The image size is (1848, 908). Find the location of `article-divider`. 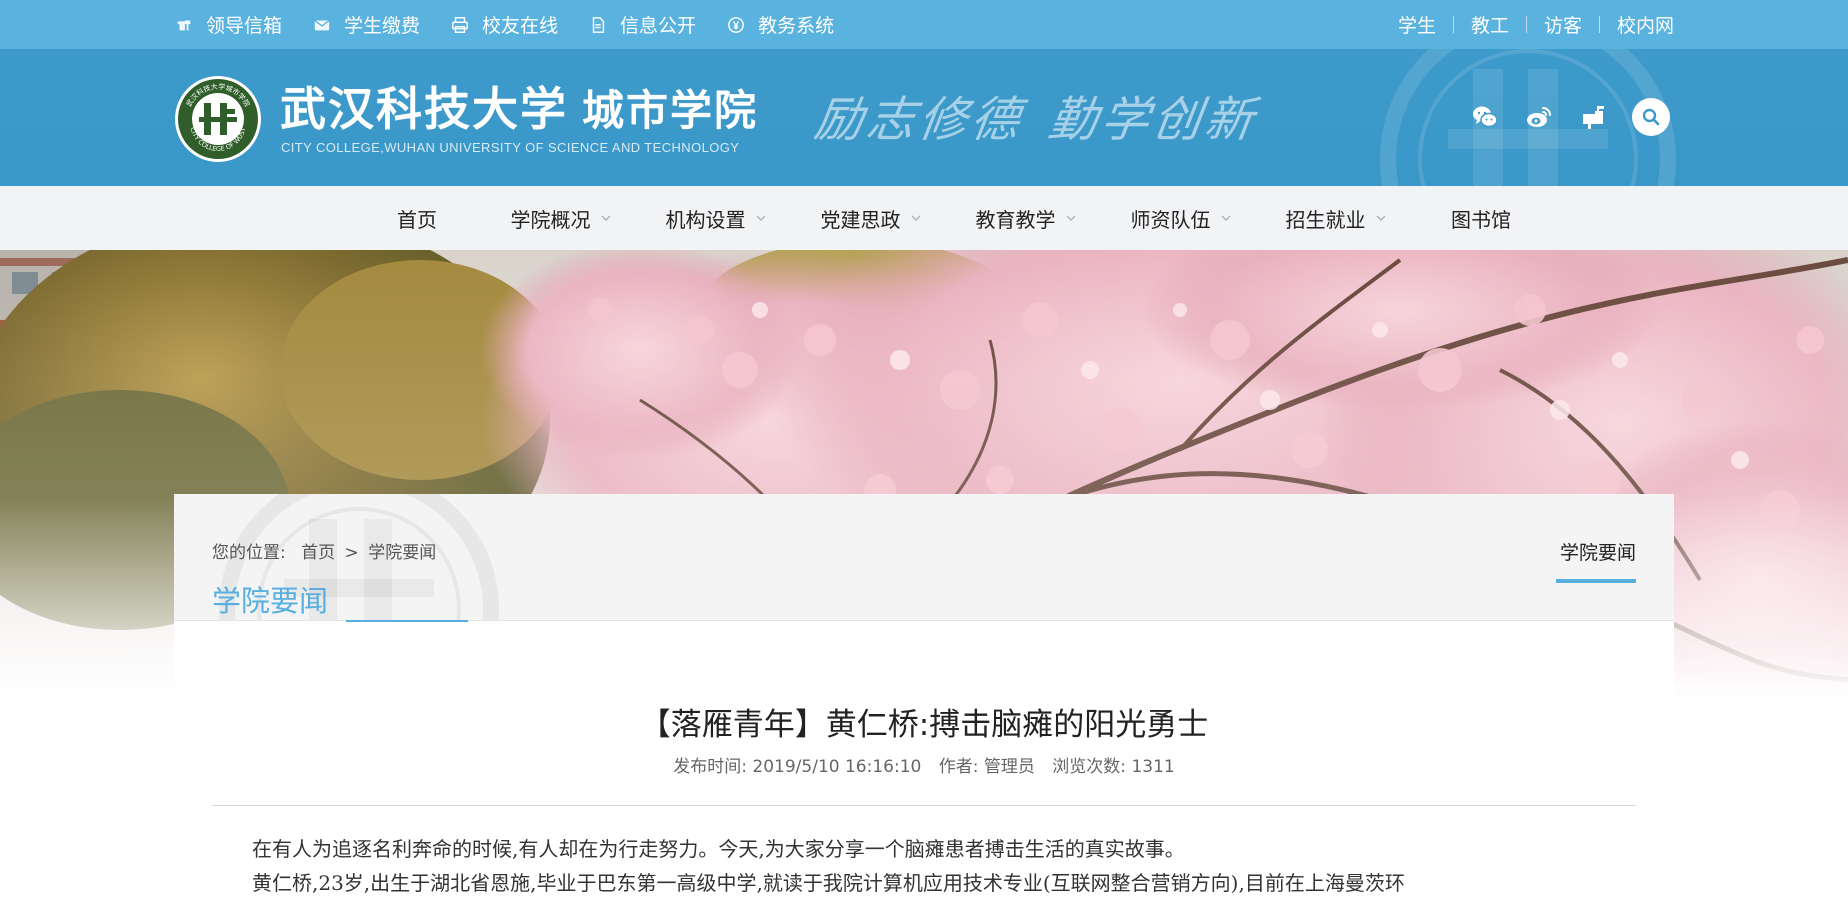

article-divider is located at coordinates (924, 805).